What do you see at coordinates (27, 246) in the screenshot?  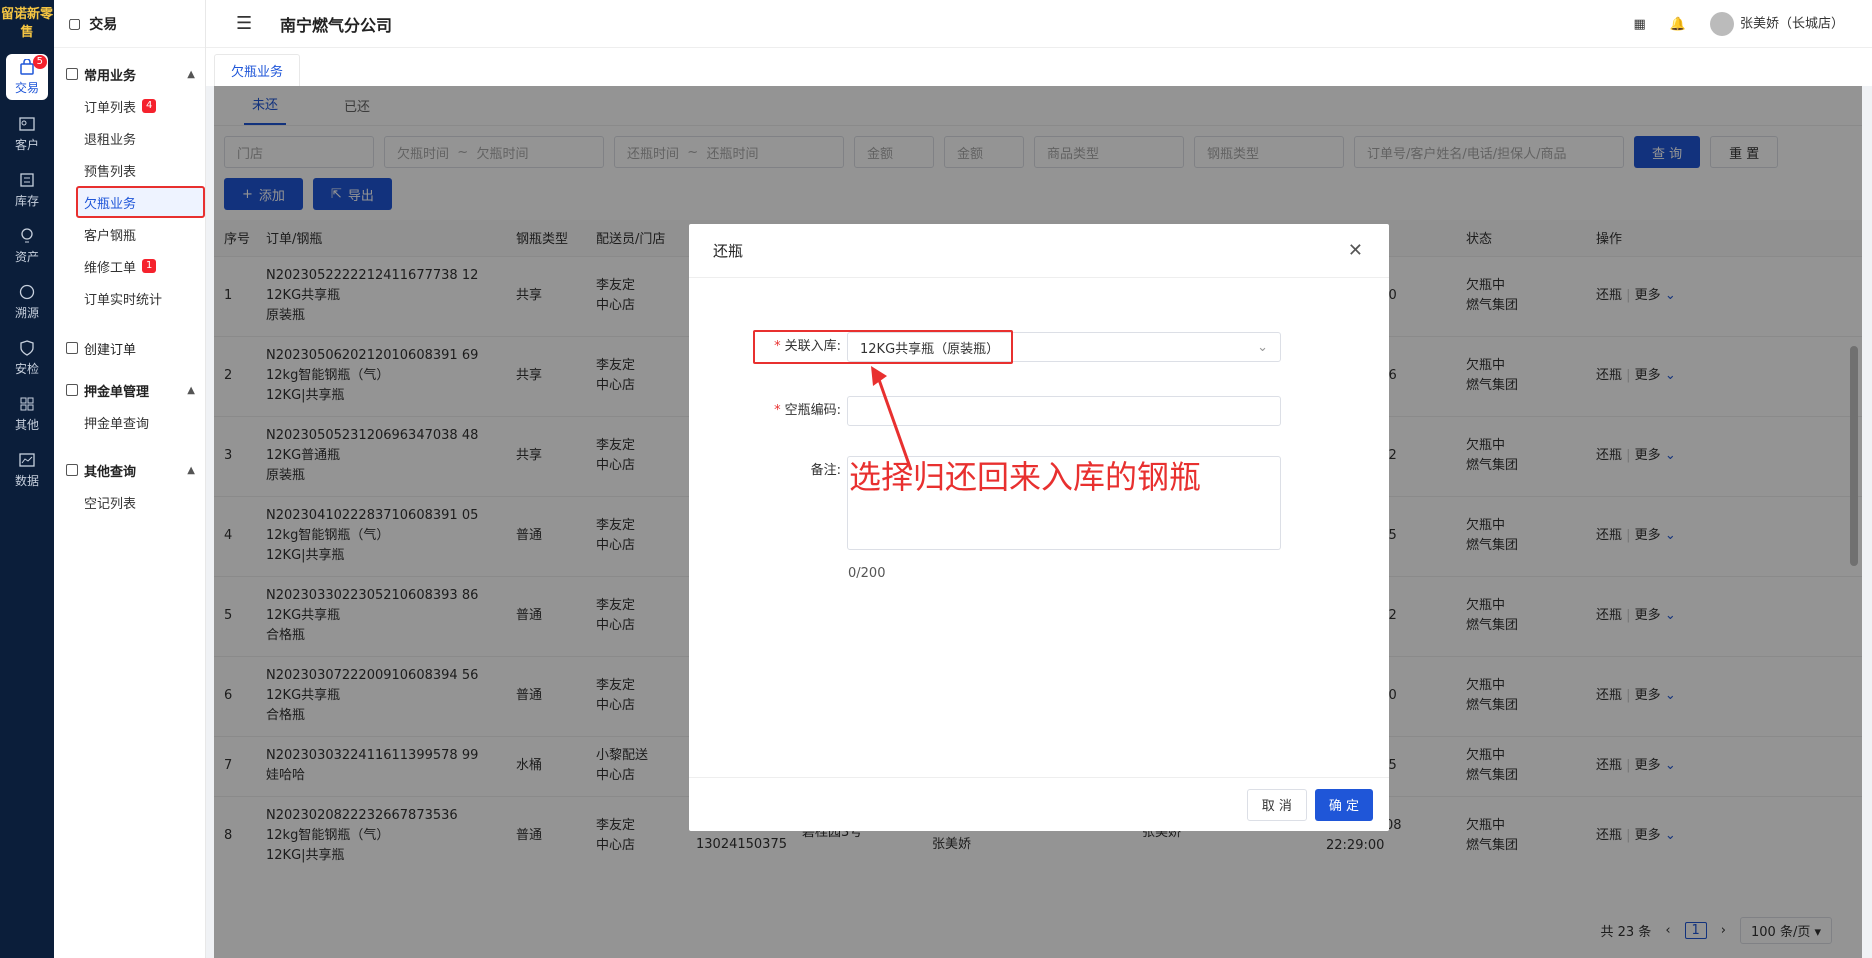 I see `rail-item-asset: 资产` at bounding box center [27, 246].